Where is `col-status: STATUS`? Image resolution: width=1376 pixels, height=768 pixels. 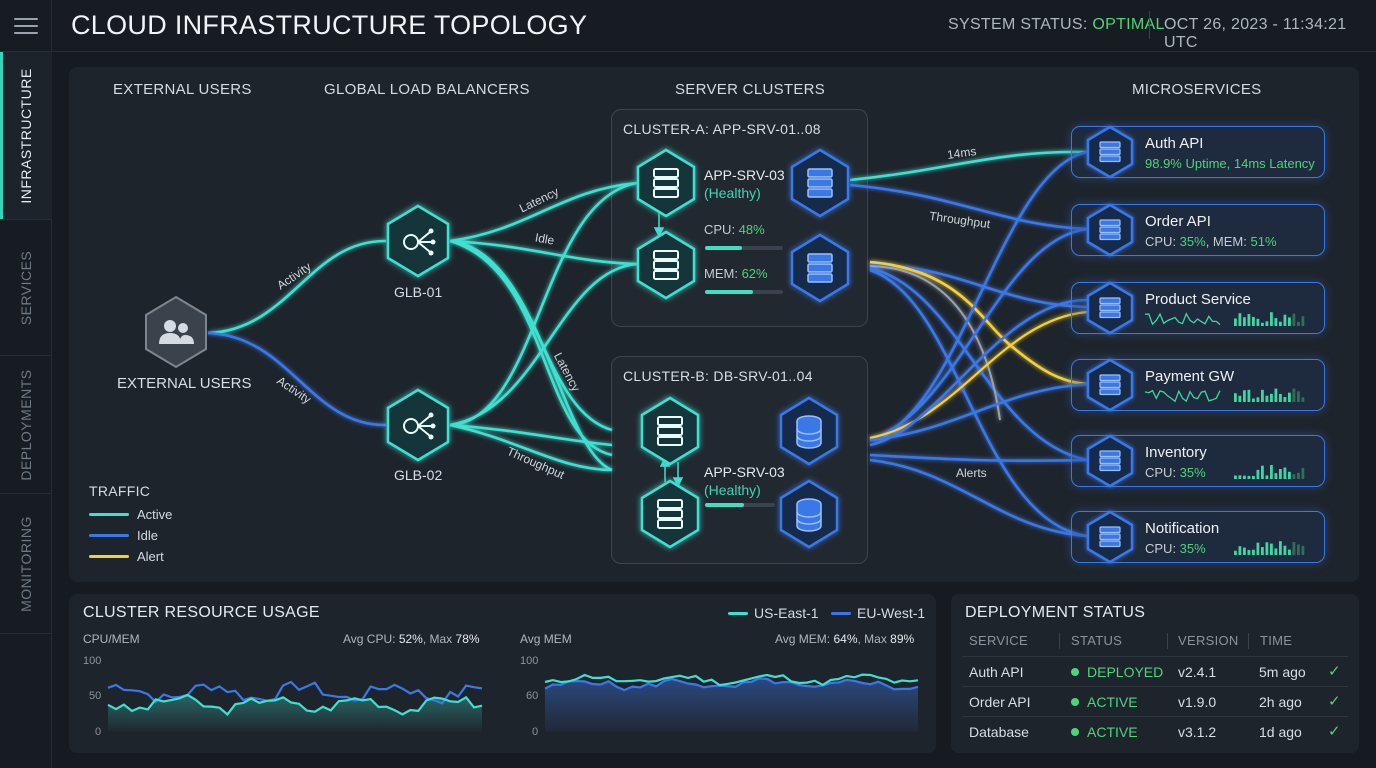
col-status: STATUS is located at coordinates (1096, 640).